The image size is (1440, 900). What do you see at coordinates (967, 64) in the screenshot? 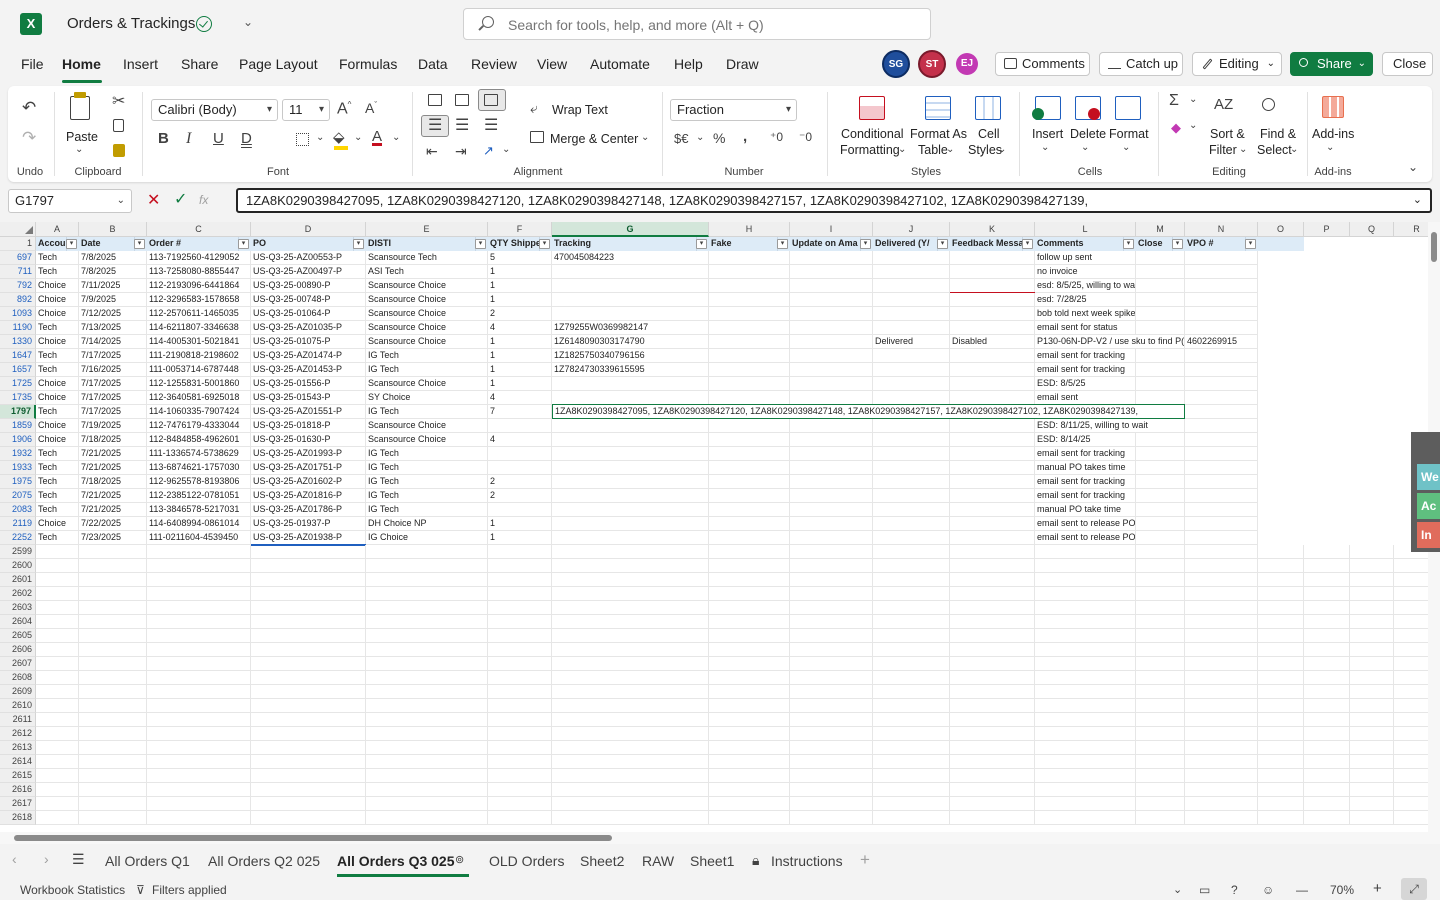
I see `avatar-ej: EJ` at bounding box center [967, 64].